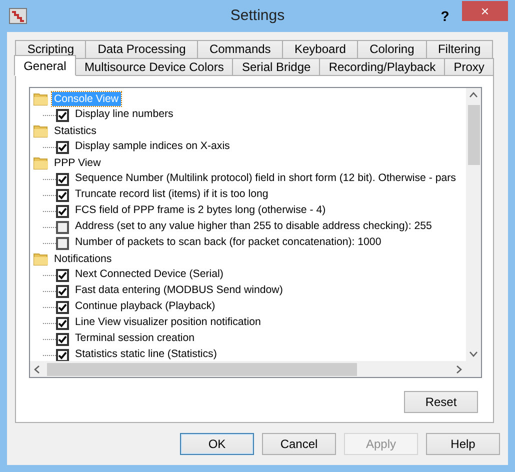  I want to click on tree-node: Statistics, so click(75, 131).